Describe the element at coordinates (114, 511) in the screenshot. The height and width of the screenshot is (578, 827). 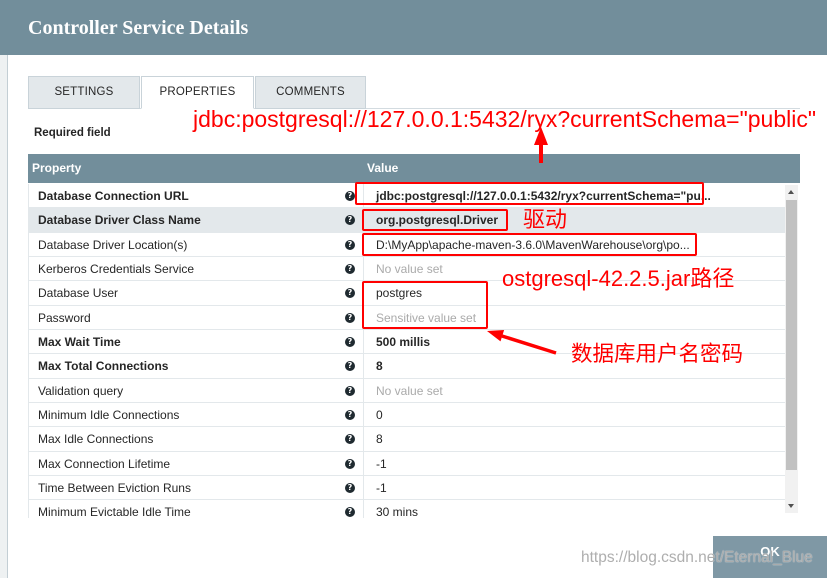
I see `property-name: Minimum Evictable Idle Time` at that location.